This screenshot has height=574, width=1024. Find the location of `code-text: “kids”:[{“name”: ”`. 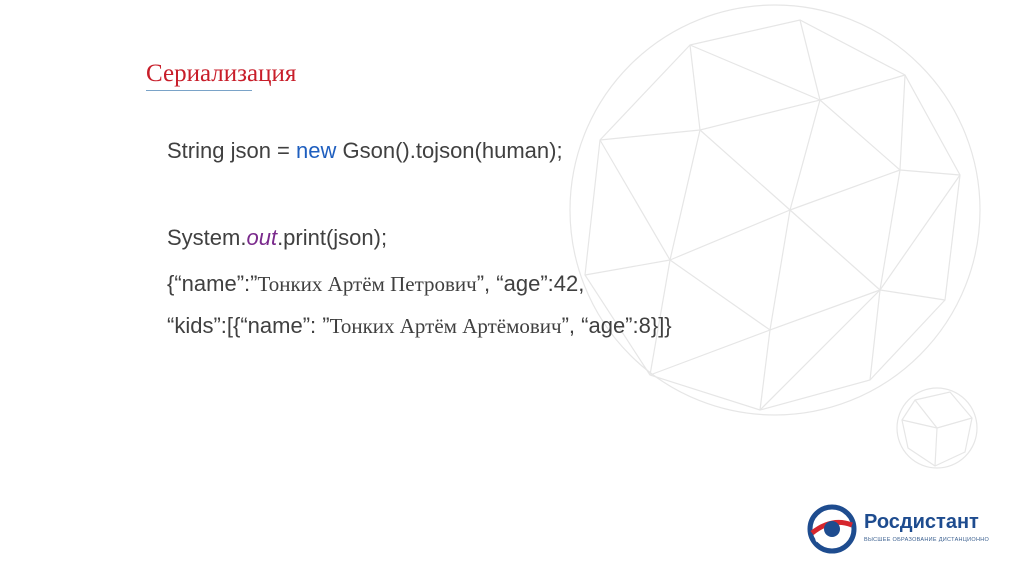

code-text: “kids”:[{“name”: ” is located at coordinates (248, 325).